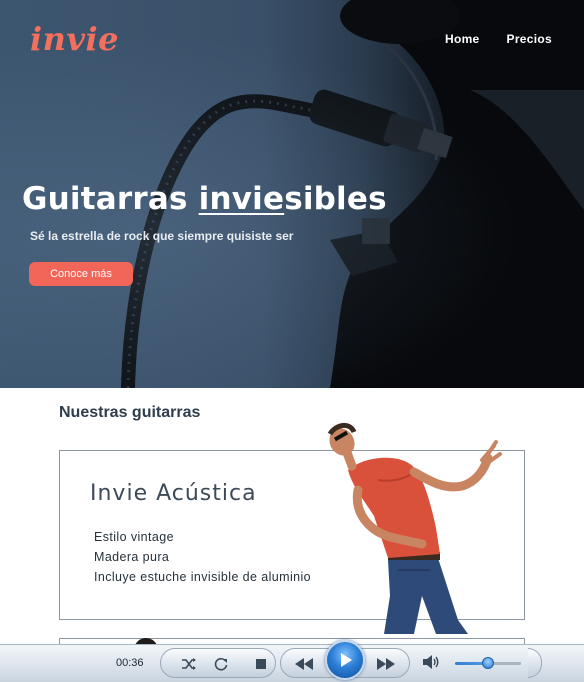 The image size is (584, 682). I want to click on rewind-icon, so click(304, 664).